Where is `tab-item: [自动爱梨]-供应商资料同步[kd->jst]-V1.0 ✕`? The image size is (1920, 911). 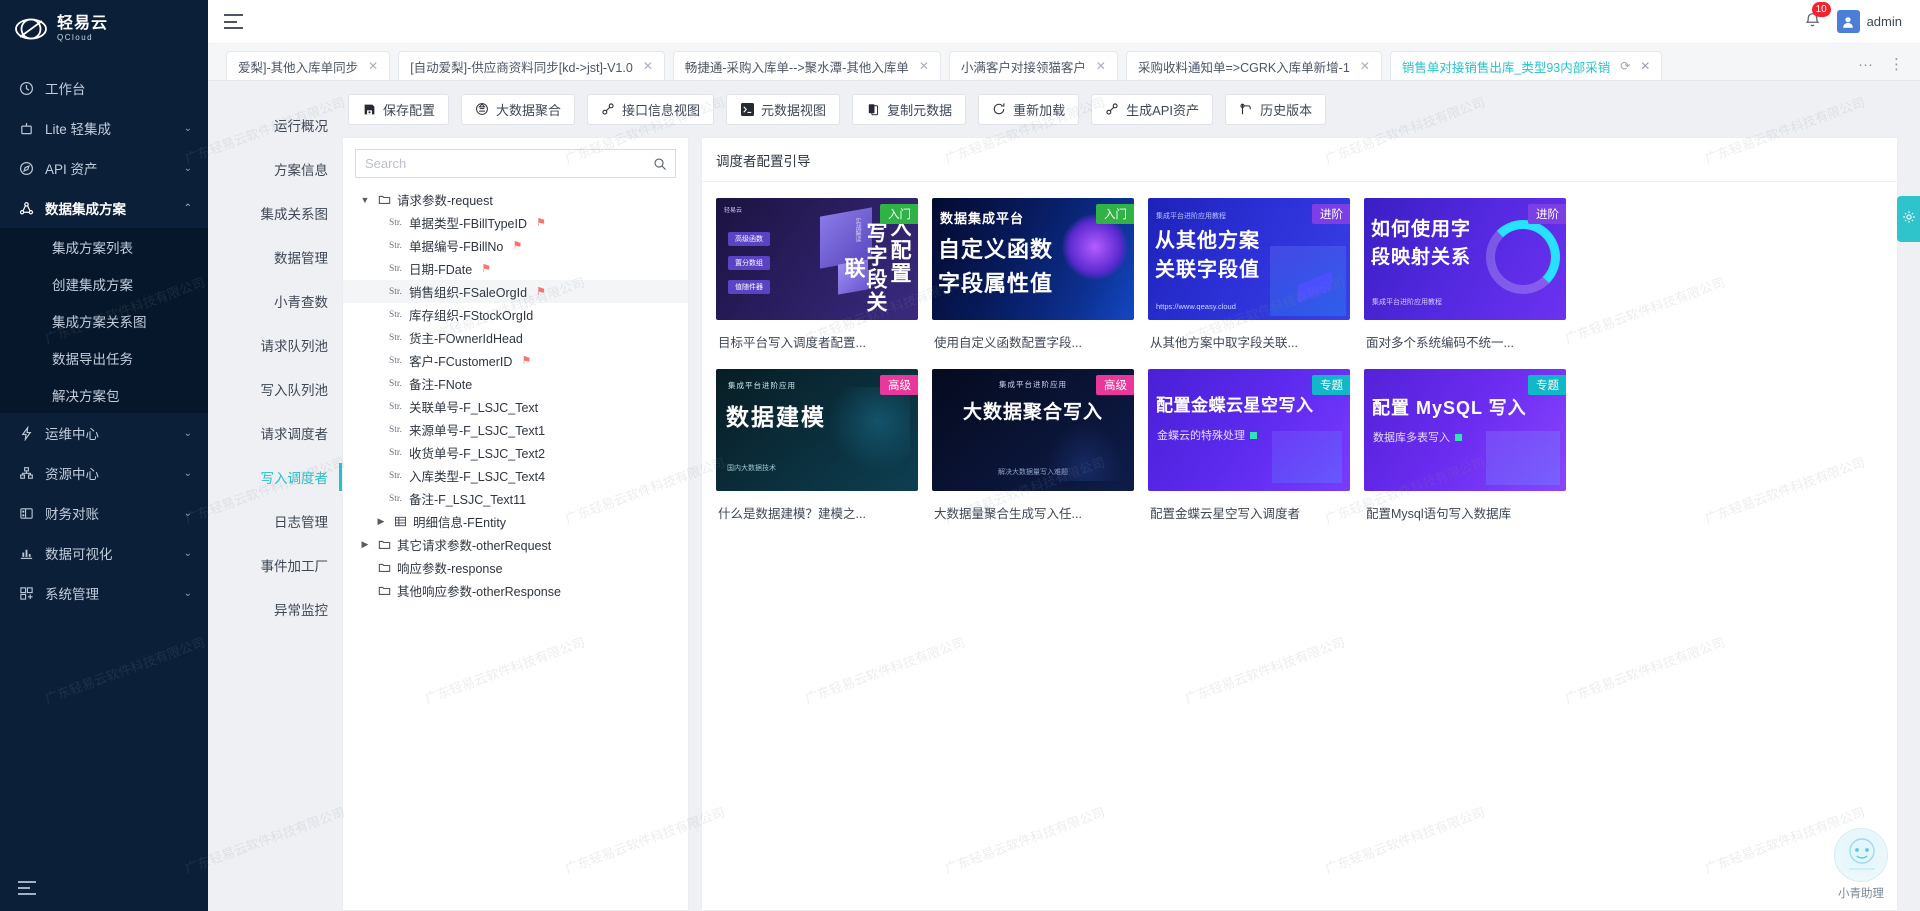
tab-item: [自动爱梨]-供应商资料同步[kd->jst]-V1.0 ✕ is located at coordinates (531, 65).